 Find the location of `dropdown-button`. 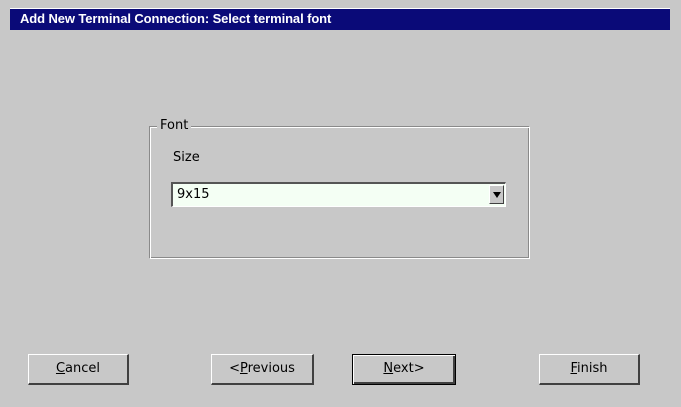

dropdown-button is located at coordinates (496, 194).